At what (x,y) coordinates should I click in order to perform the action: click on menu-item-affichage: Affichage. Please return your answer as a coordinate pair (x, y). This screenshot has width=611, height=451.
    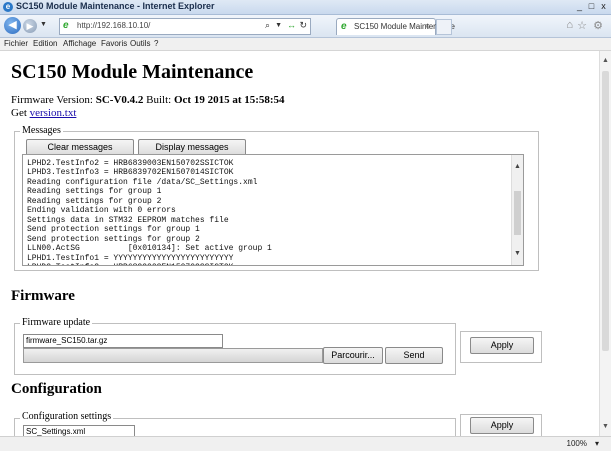
    Looking at the image, I should click on (79, 43).